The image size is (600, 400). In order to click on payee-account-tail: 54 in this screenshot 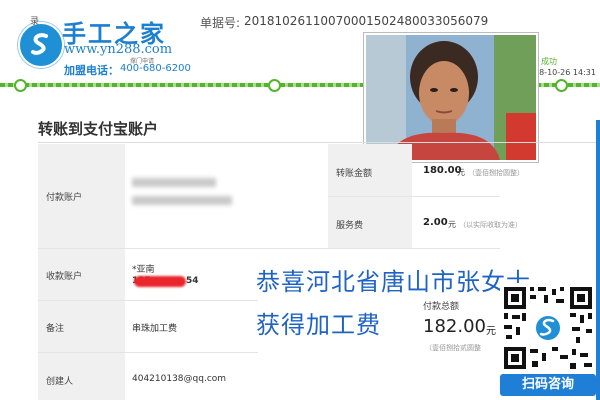, I will do `click(192, 281)`.